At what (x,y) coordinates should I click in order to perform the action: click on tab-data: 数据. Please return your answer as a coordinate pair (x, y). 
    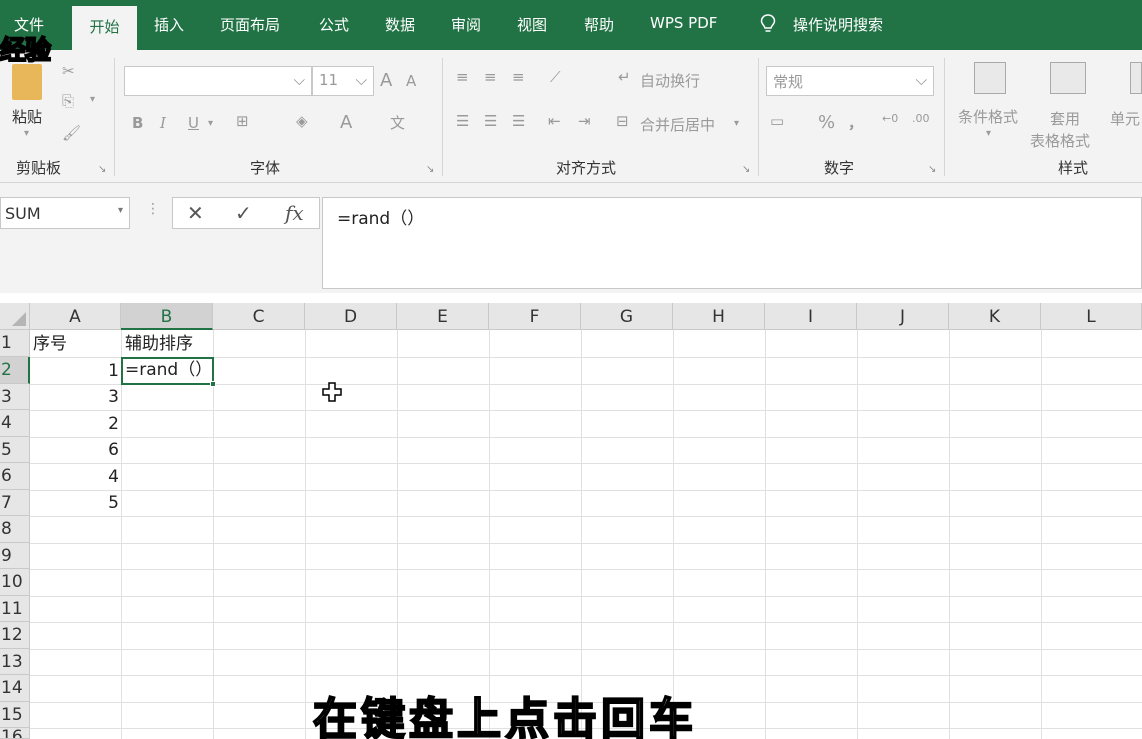
    Looking at the image, I should click on (400, 24).